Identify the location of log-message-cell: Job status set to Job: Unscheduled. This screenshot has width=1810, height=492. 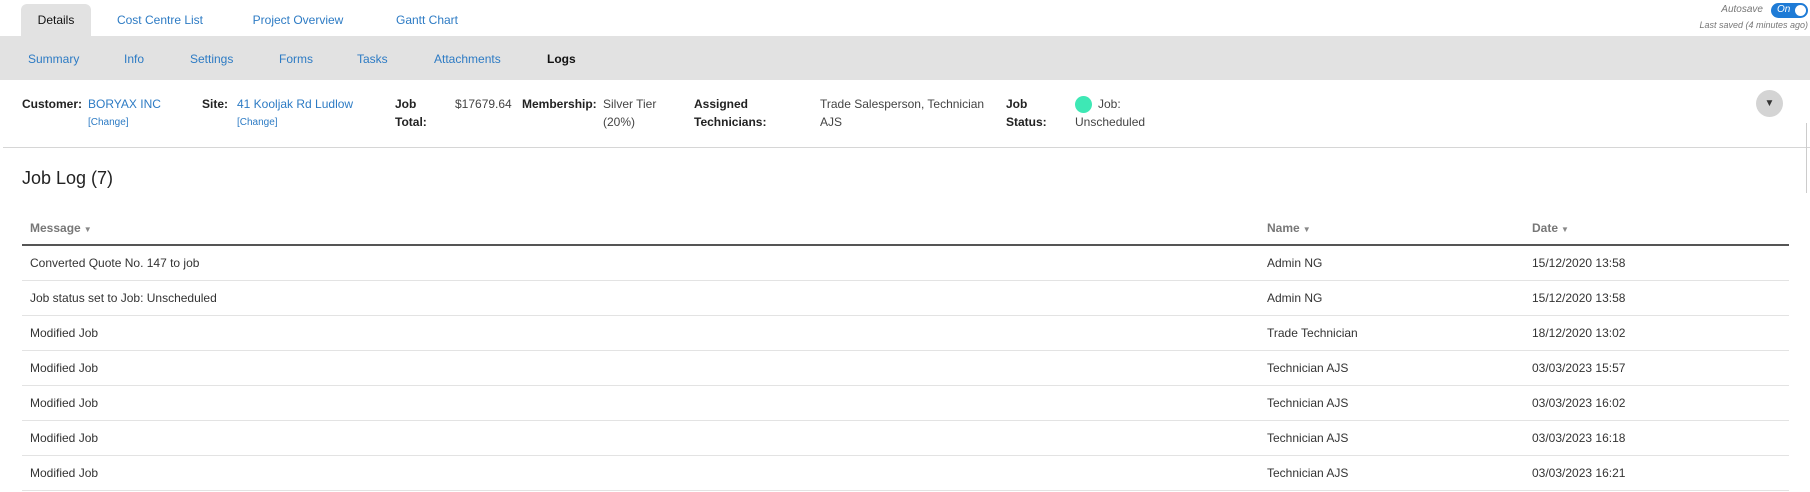
(123, 298).